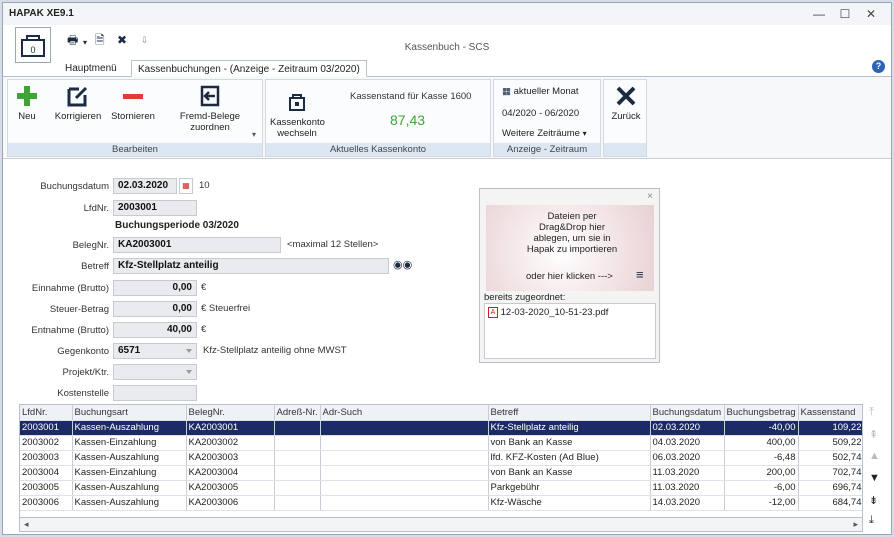 The height and width of the screenshot is (537, 894). Describe the element at coordinates (871, 14) in the screenshot. I see `close-button: ✕` at that location.